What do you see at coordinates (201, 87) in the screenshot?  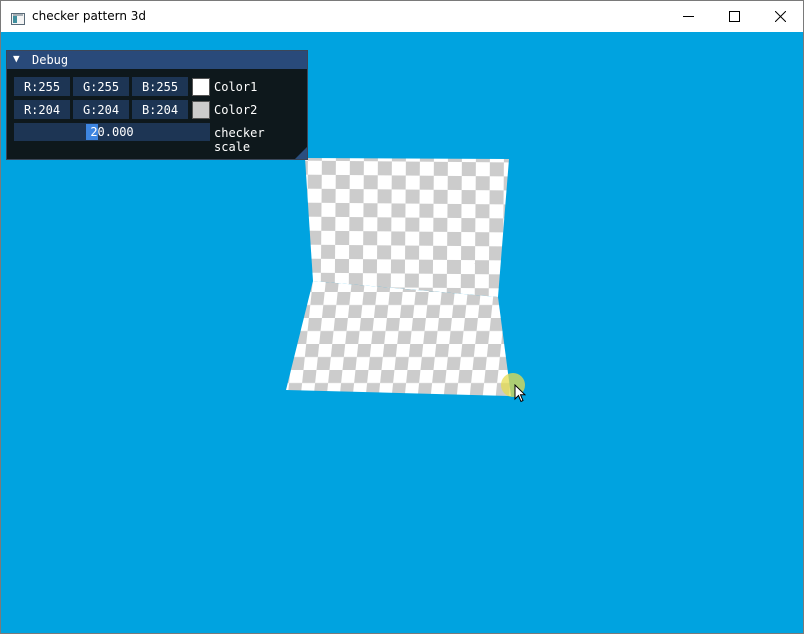 I see `color1-swatch` at bounding box center [201, 87].